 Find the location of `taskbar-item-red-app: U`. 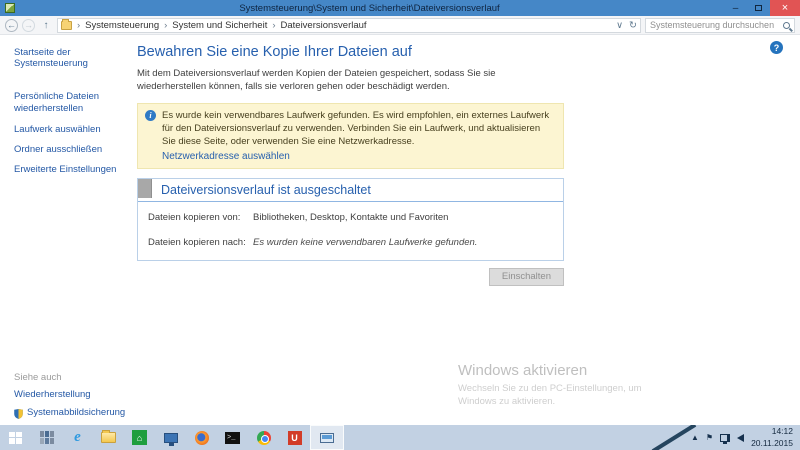

taskbar-item-red-app: U is located at coordinates (294, 437).